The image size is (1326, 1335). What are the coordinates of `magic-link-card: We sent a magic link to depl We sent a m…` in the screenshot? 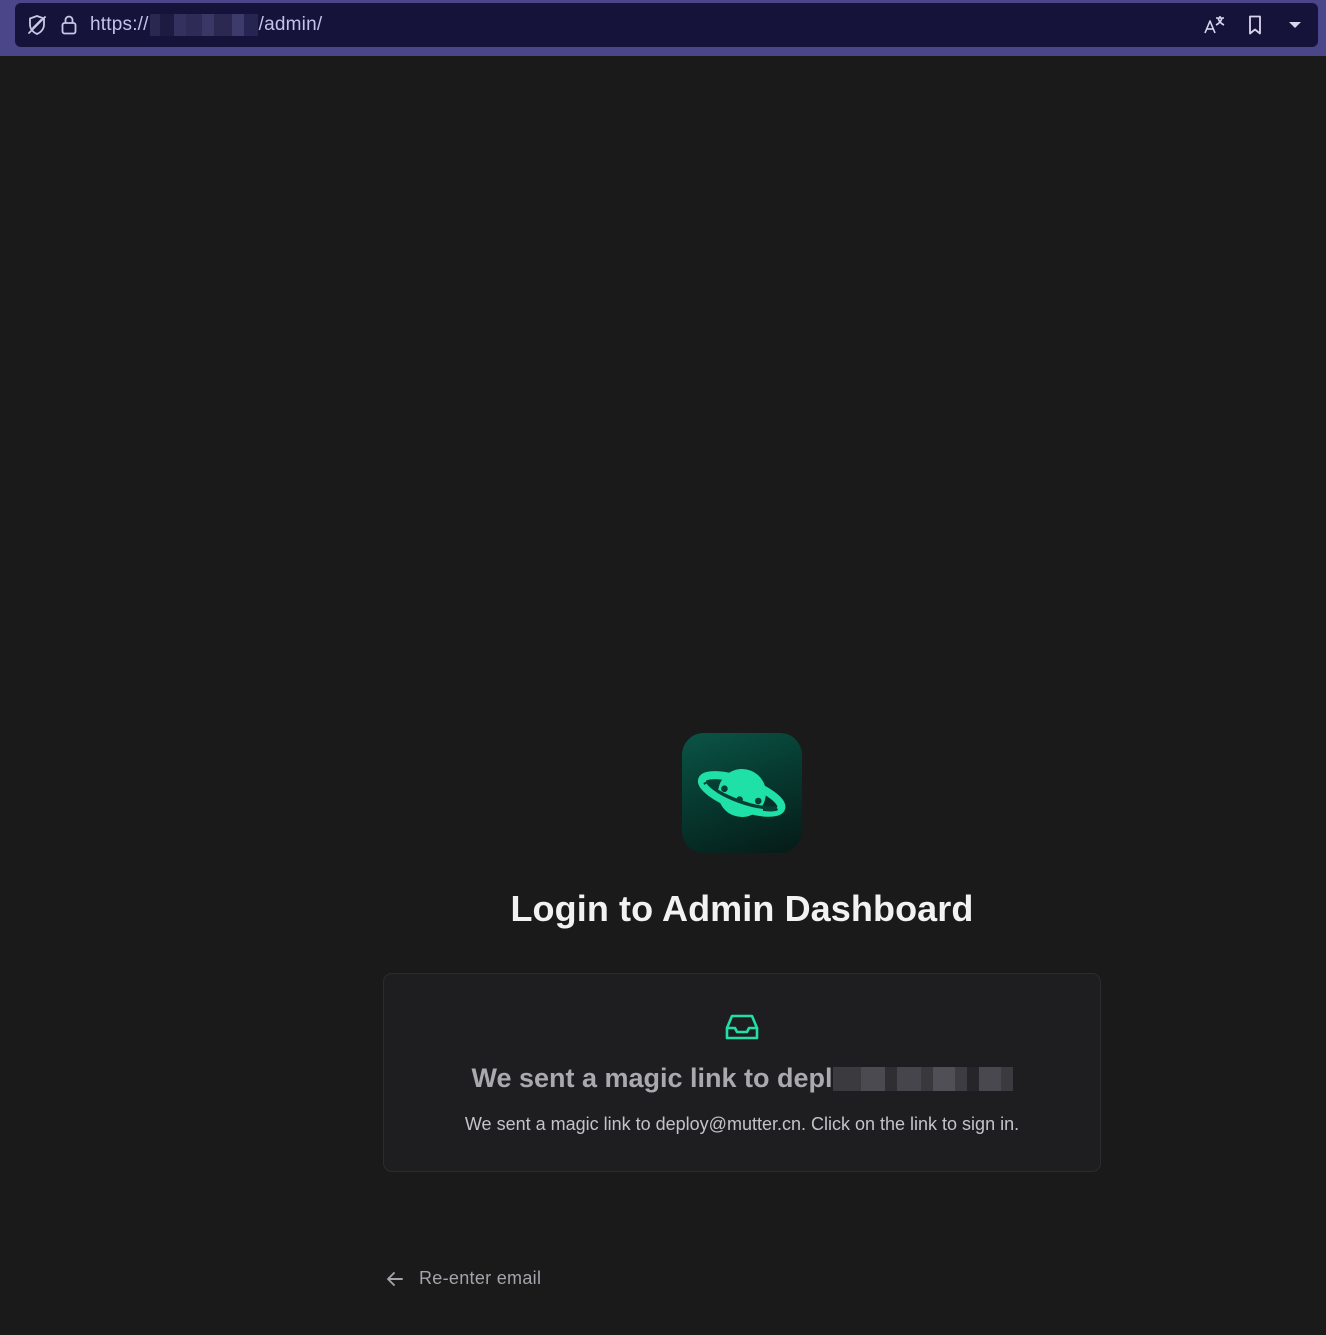 It's located at (742, 1072).